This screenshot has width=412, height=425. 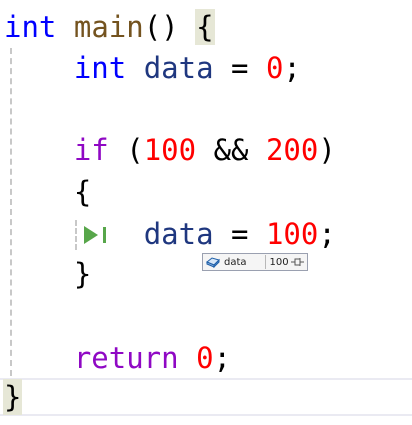 What do you see at coordinates (82, 274) in the screenshot?
I see `close-brace: }` at bounding box center [82, 274].